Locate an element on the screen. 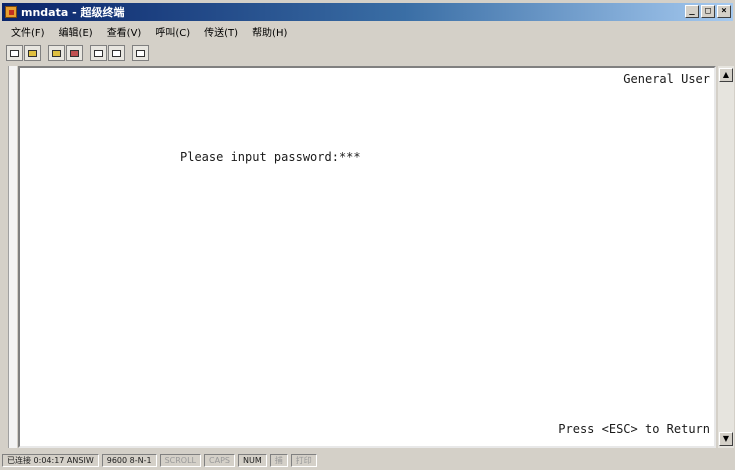  user-level-label: General User is located at coordinates (666, 79).